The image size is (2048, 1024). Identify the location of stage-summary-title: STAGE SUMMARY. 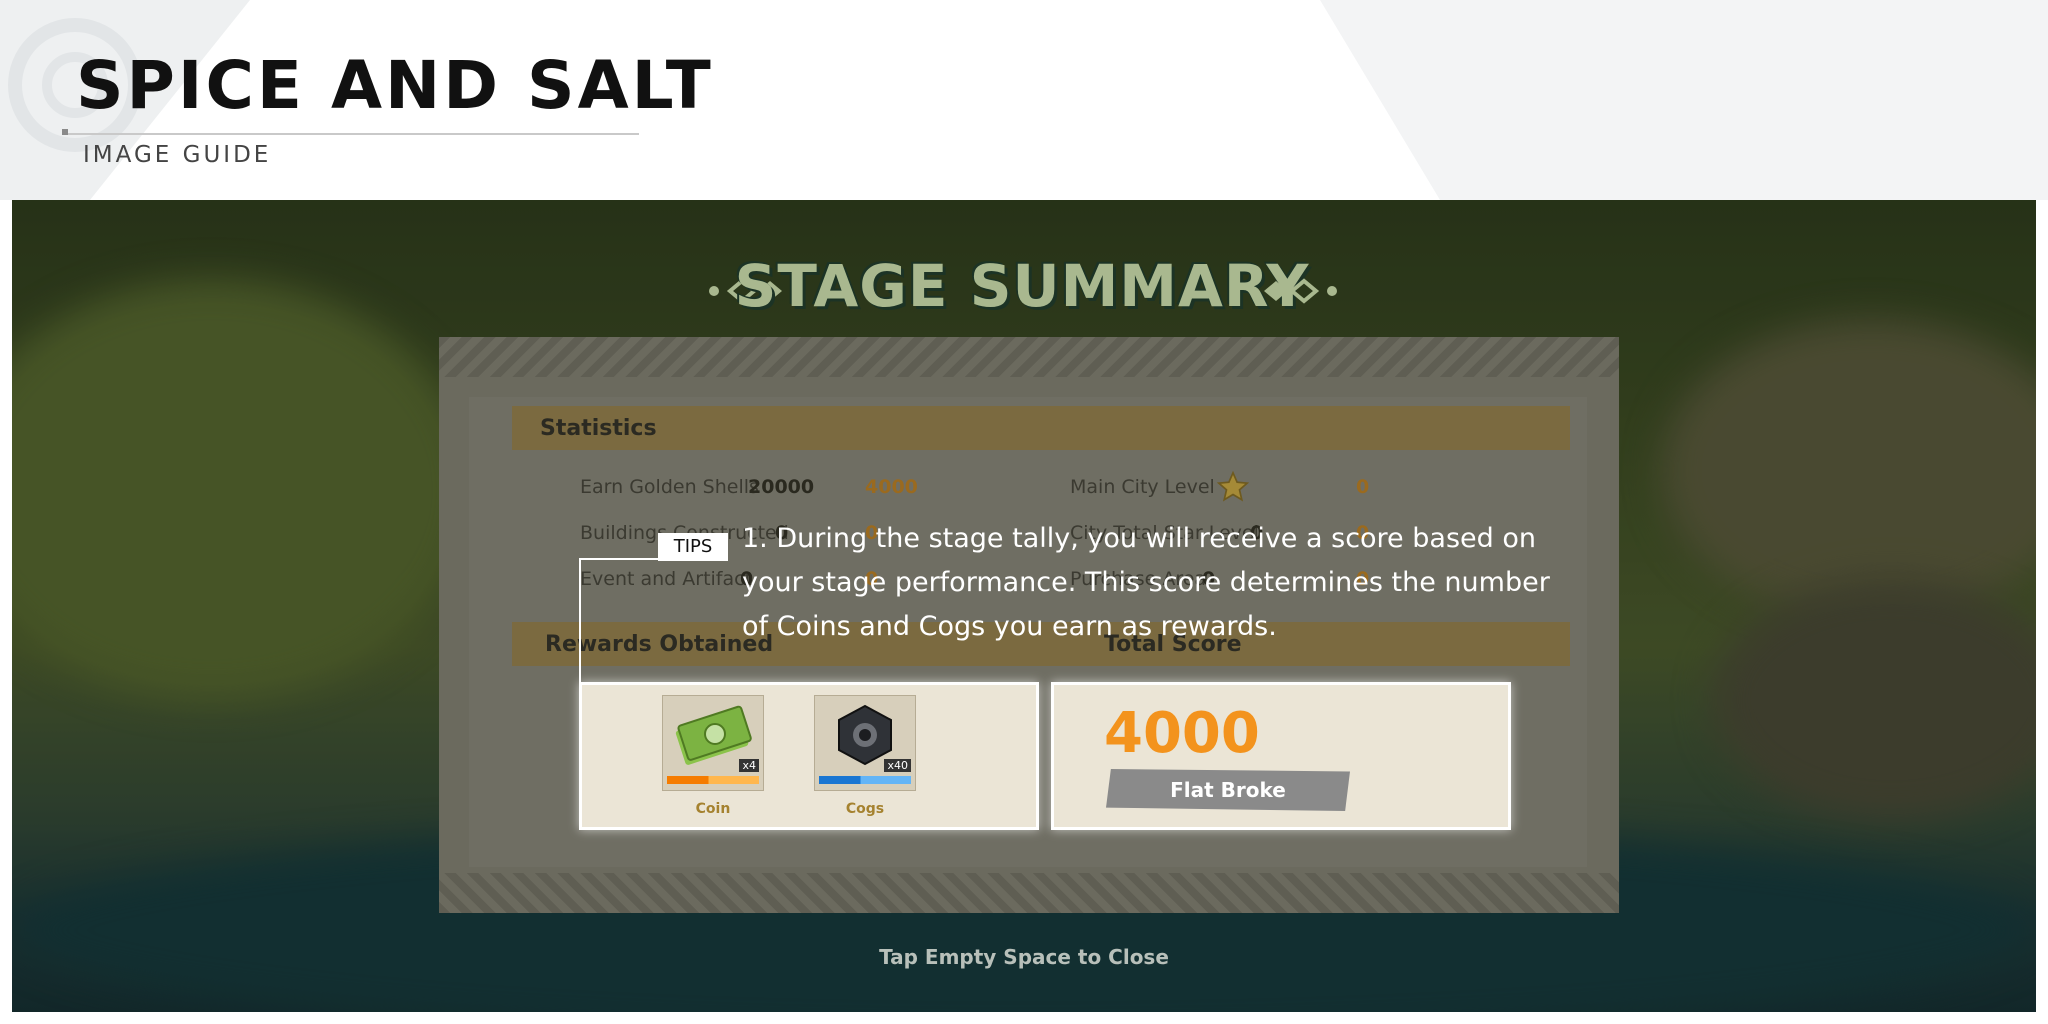
(1022, 286).